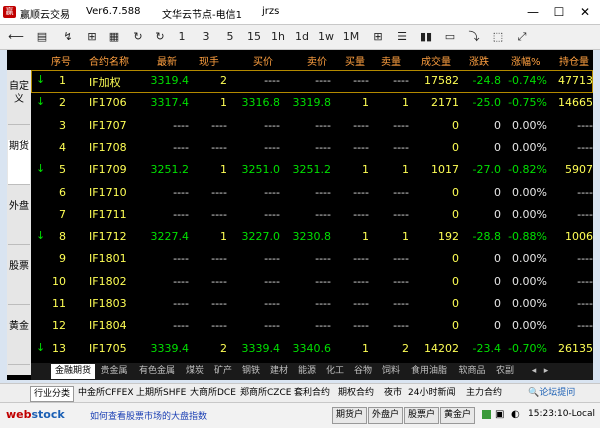 The height and width of the screenshot is (428, 600). What do you see at coordinates (223, 371) in the screenshot?
I see `category-tab-minerals: 矿产` at bounding box center [223, 371].